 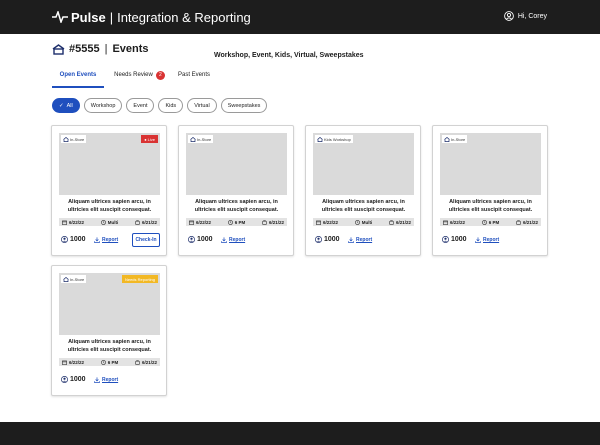 I want to click on live-status-badge: ● Live, so click(x=149, y=139).